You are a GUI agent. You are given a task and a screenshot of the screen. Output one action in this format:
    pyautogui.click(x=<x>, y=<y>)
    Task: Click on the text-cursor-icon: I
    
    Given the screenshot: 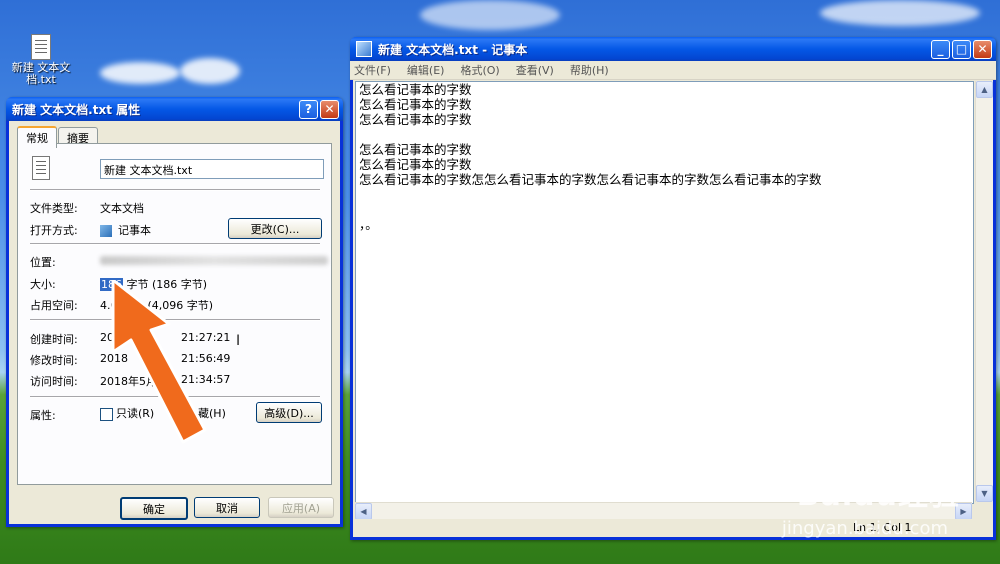 What is the action you would take?
    pyautogui.click(x=238, y=341)
    